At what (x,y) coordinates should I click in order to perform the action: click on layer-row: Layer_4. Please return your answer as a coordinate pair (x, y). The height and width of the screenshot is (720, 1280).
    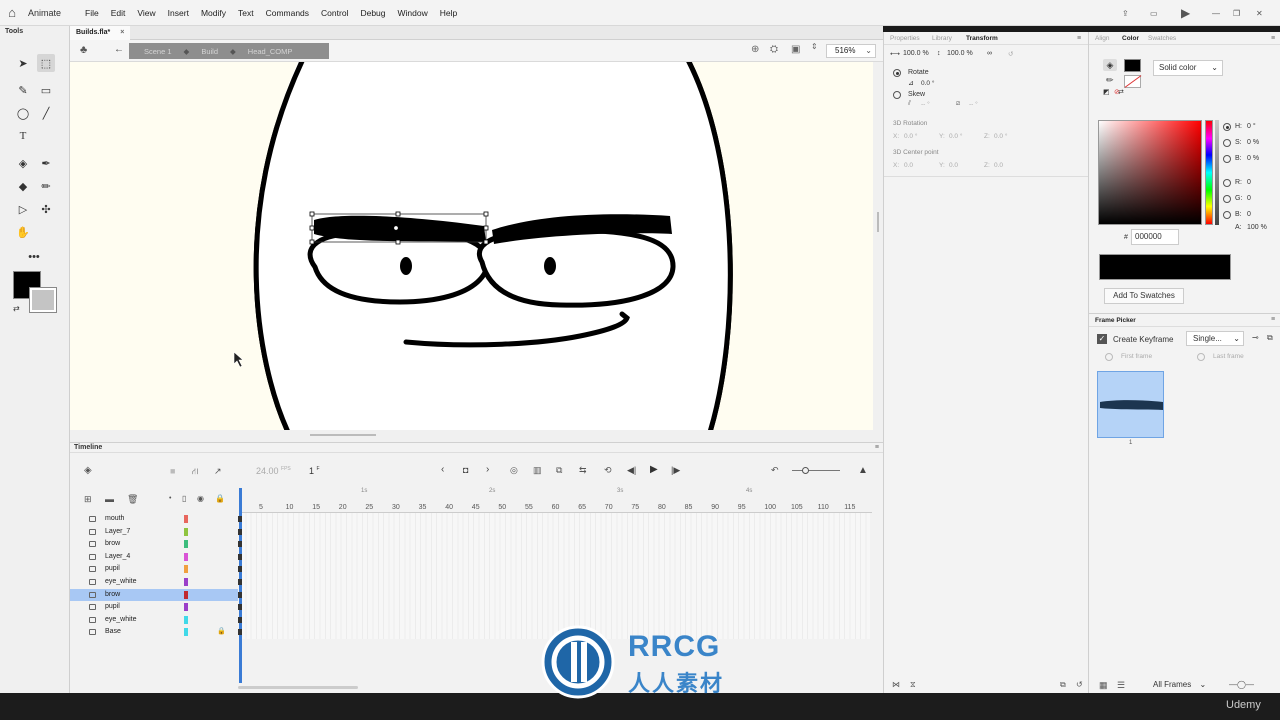
    Looking at the image, I should click on (156, 557).